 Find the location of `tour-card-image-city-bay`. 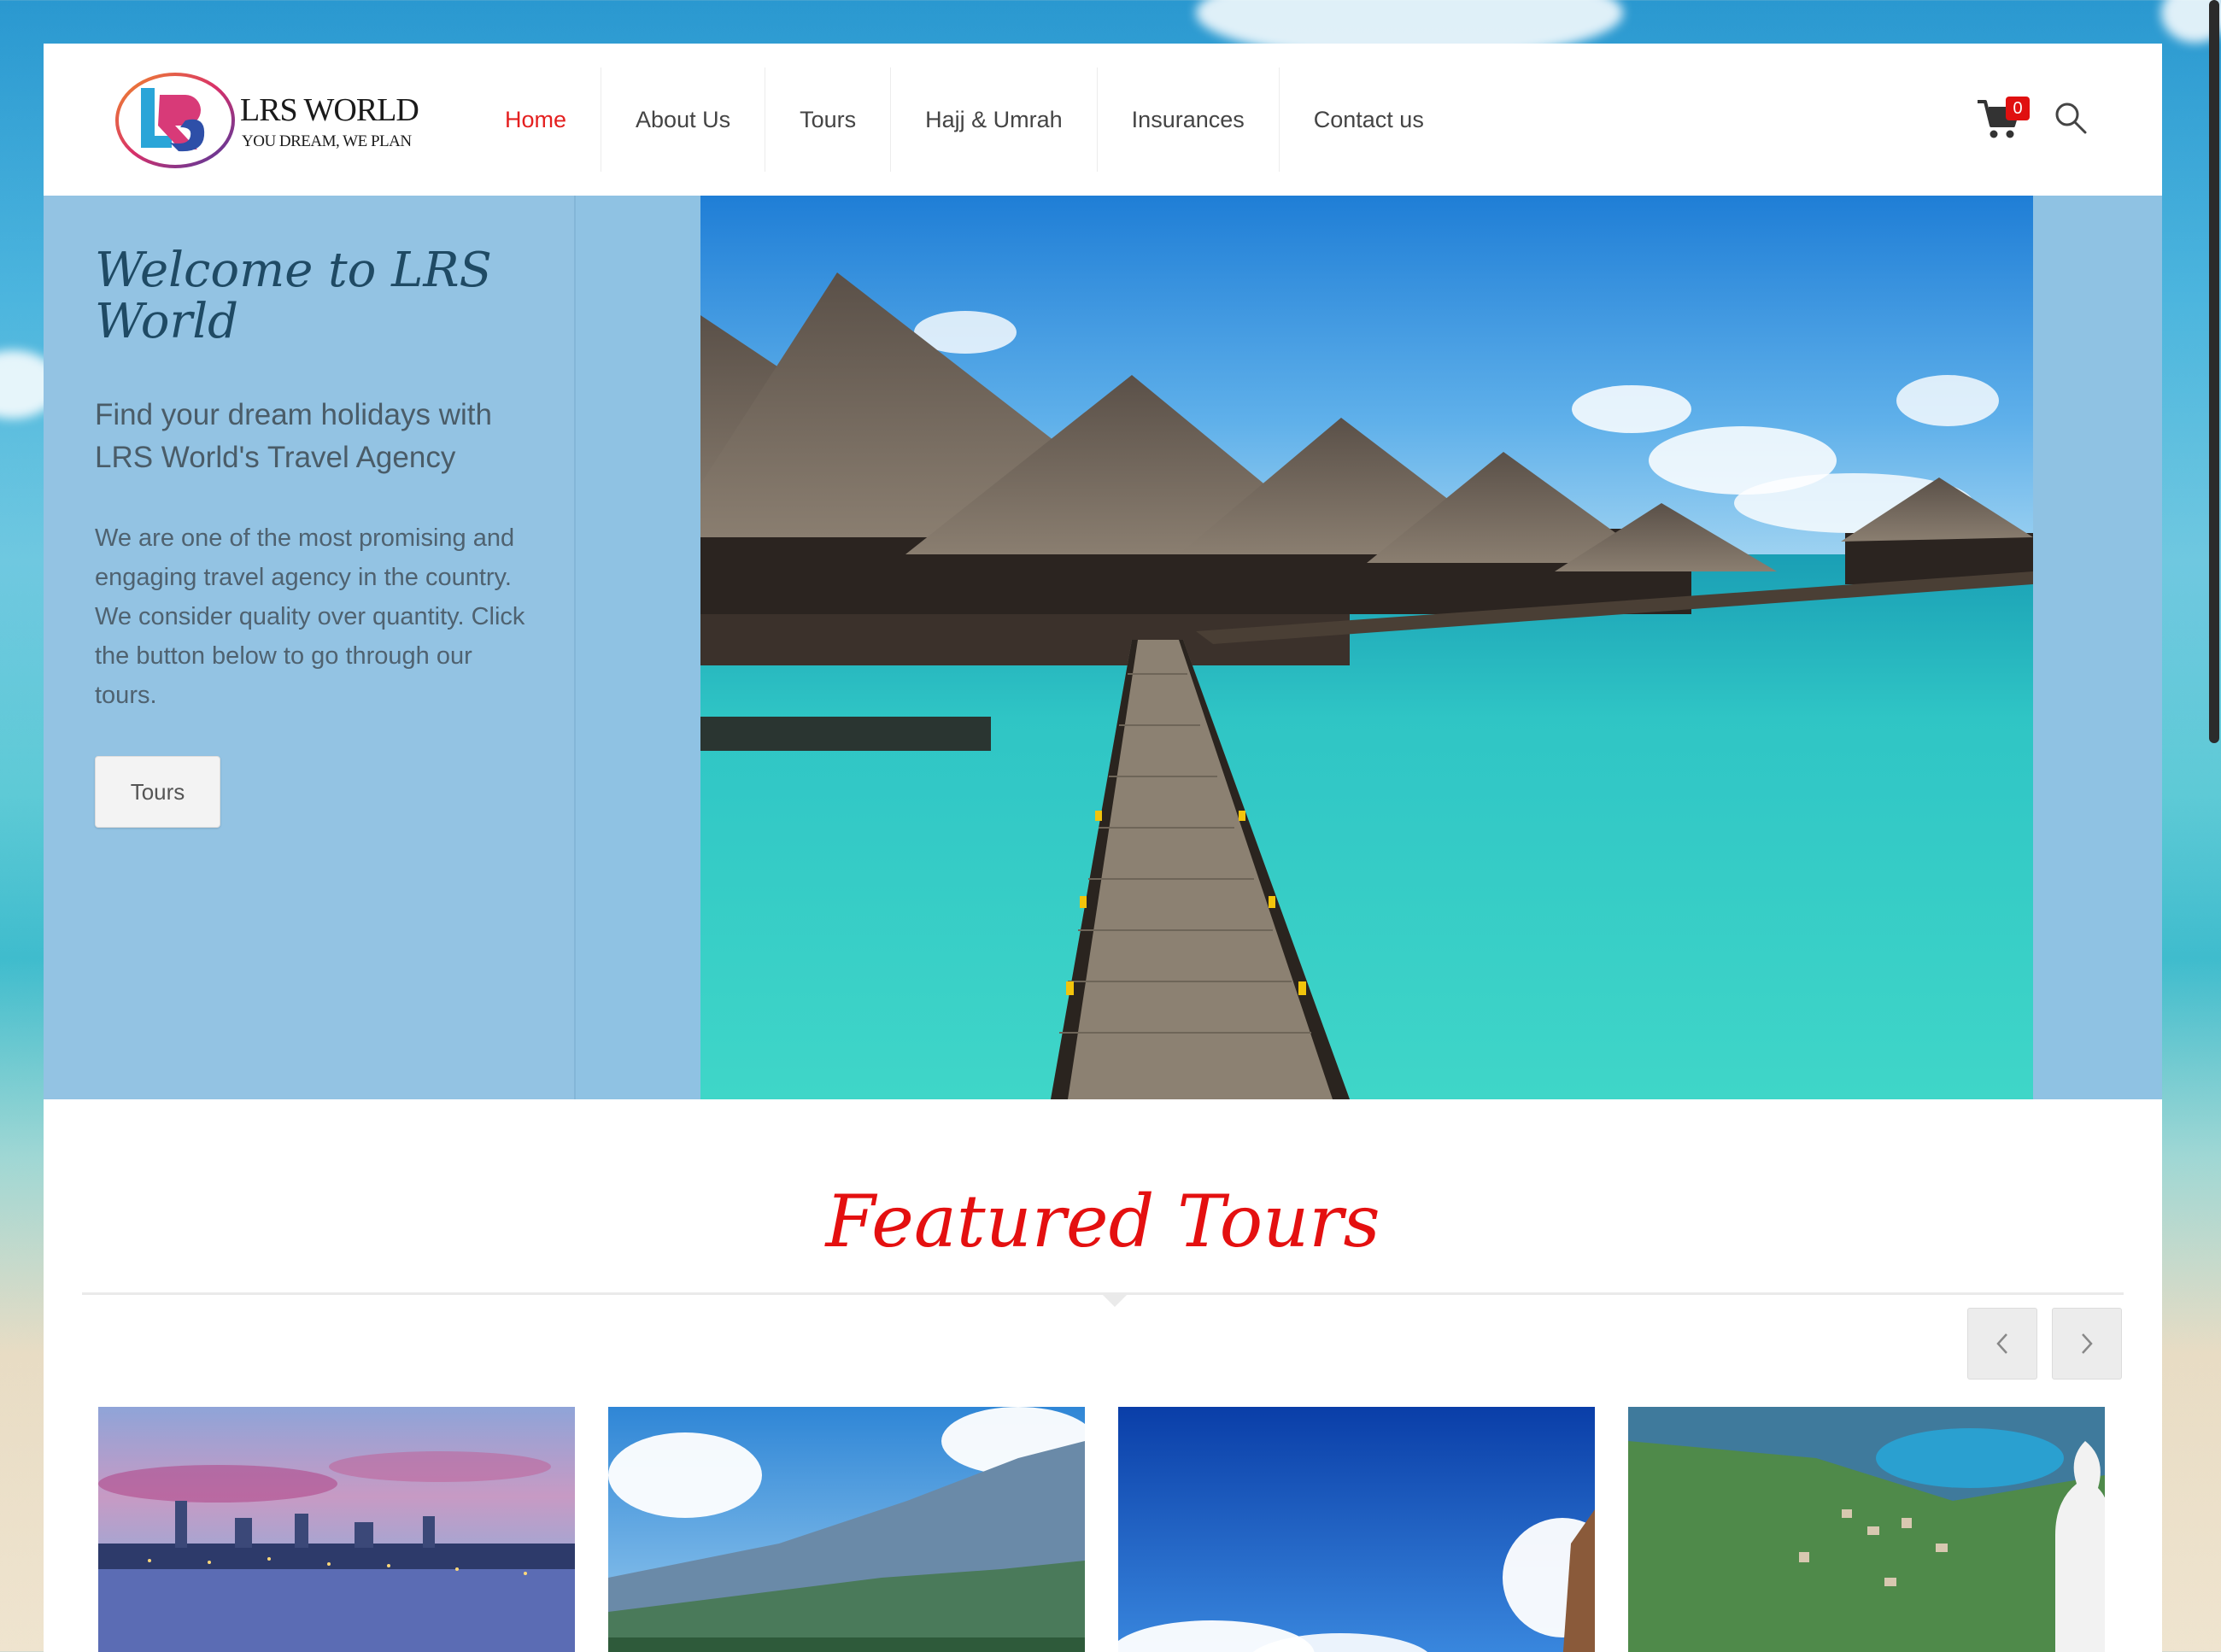

tour-card-image-city-bay is located at coordinates (336, 1529).